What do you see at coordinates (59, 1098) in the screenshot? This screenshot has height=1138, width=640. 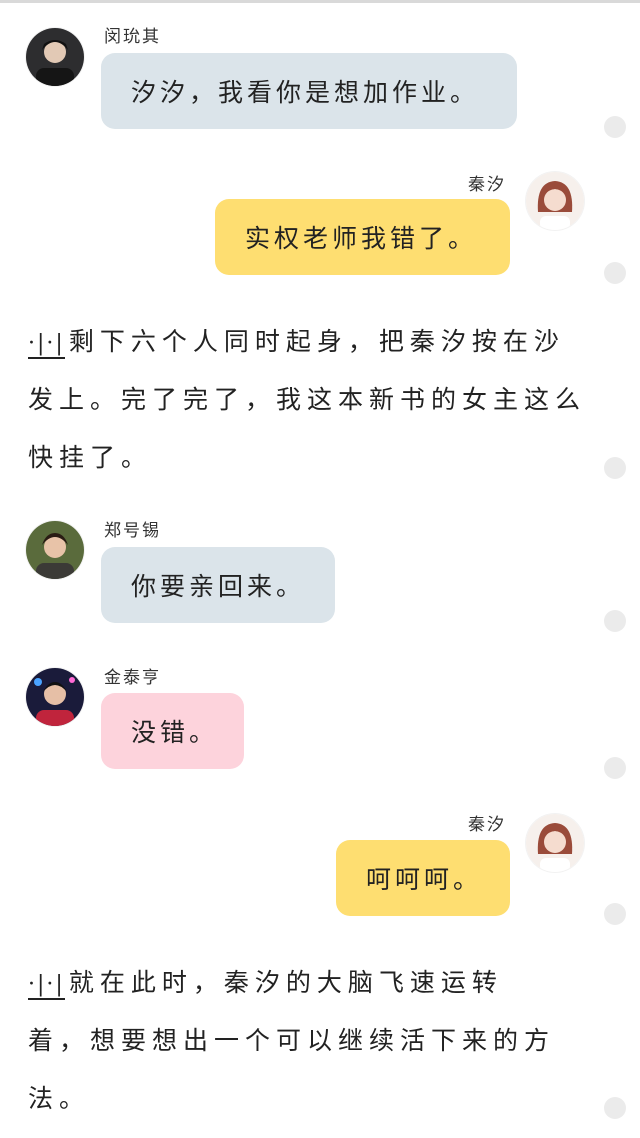 I see `narration-line: 法。` at bounding box center [59, 1098].